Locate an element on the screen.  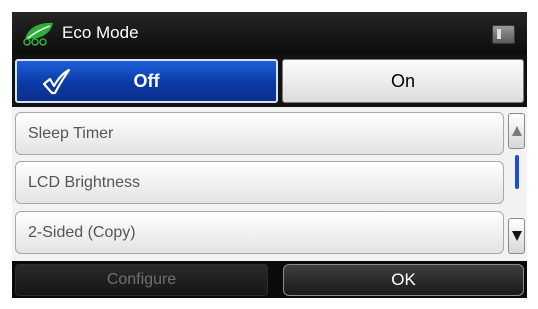
on-option-label: On is located at coordinates (402, 80).